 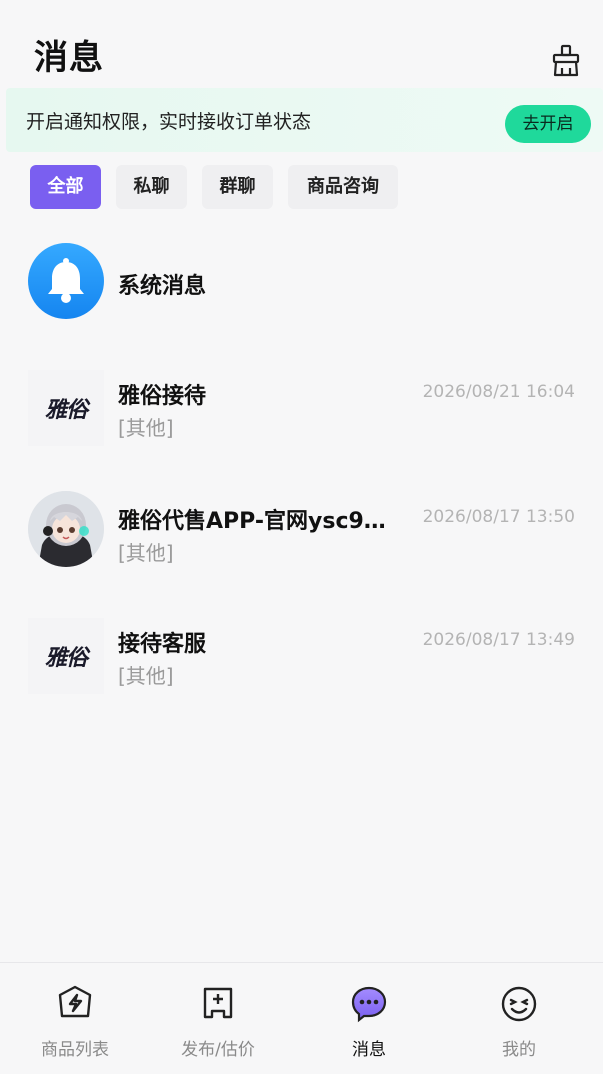 What do you see at coordinates (369, 1003) in the screenshot?
I see `chat-bubble-icon` at bounding box center [369, 1003].